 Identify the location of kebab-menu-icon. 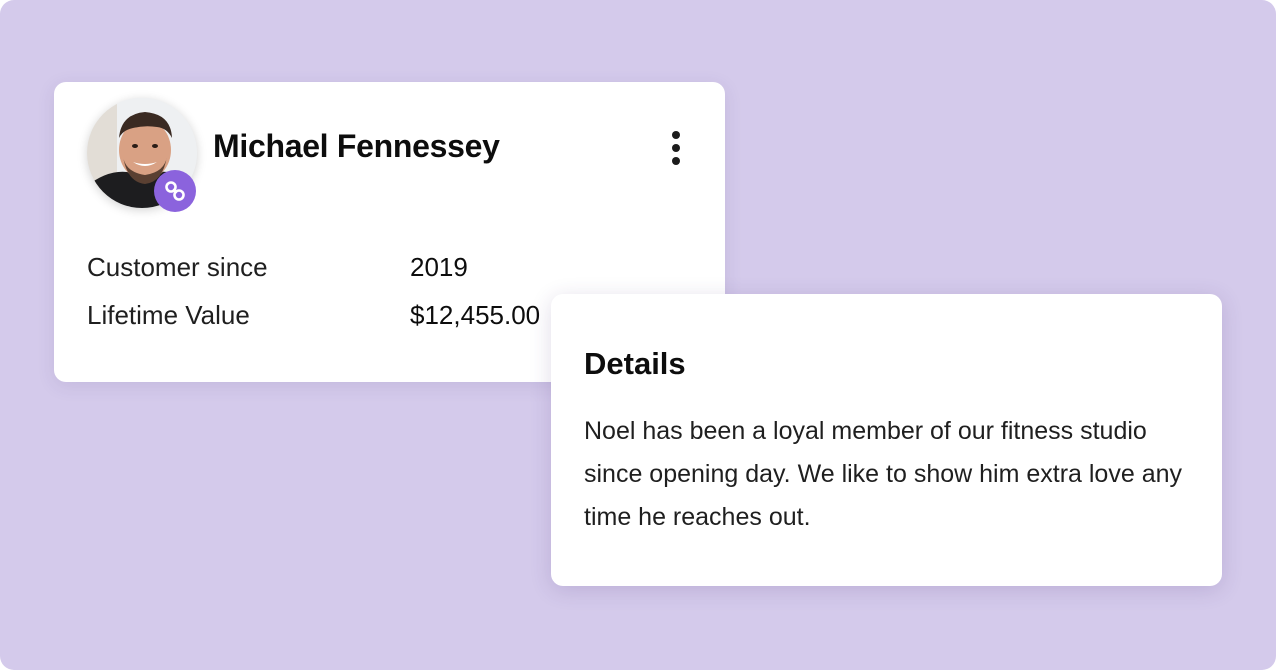
(676, 148).